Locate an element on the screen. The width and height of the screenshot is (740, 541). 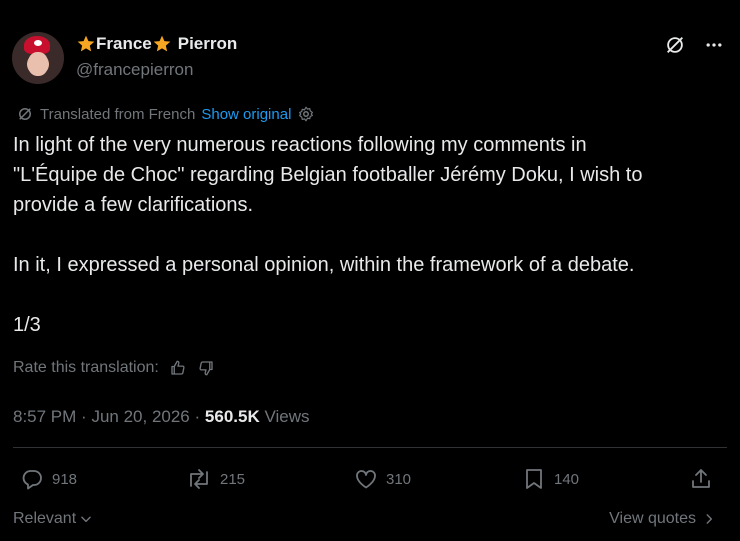
rate-translation: Rate this translation: is located at coordinates (114, 368).